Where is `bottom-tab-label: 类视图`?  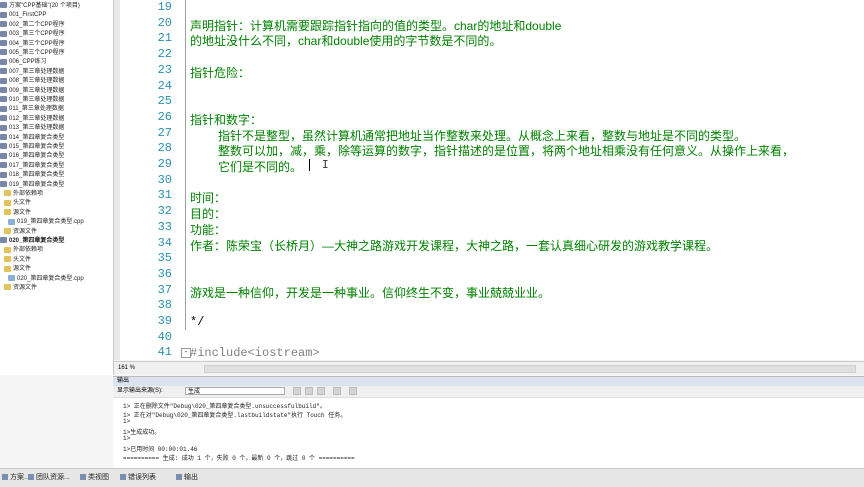 bottom-tab-label: 类视图 is located at coordinates (98, 477).